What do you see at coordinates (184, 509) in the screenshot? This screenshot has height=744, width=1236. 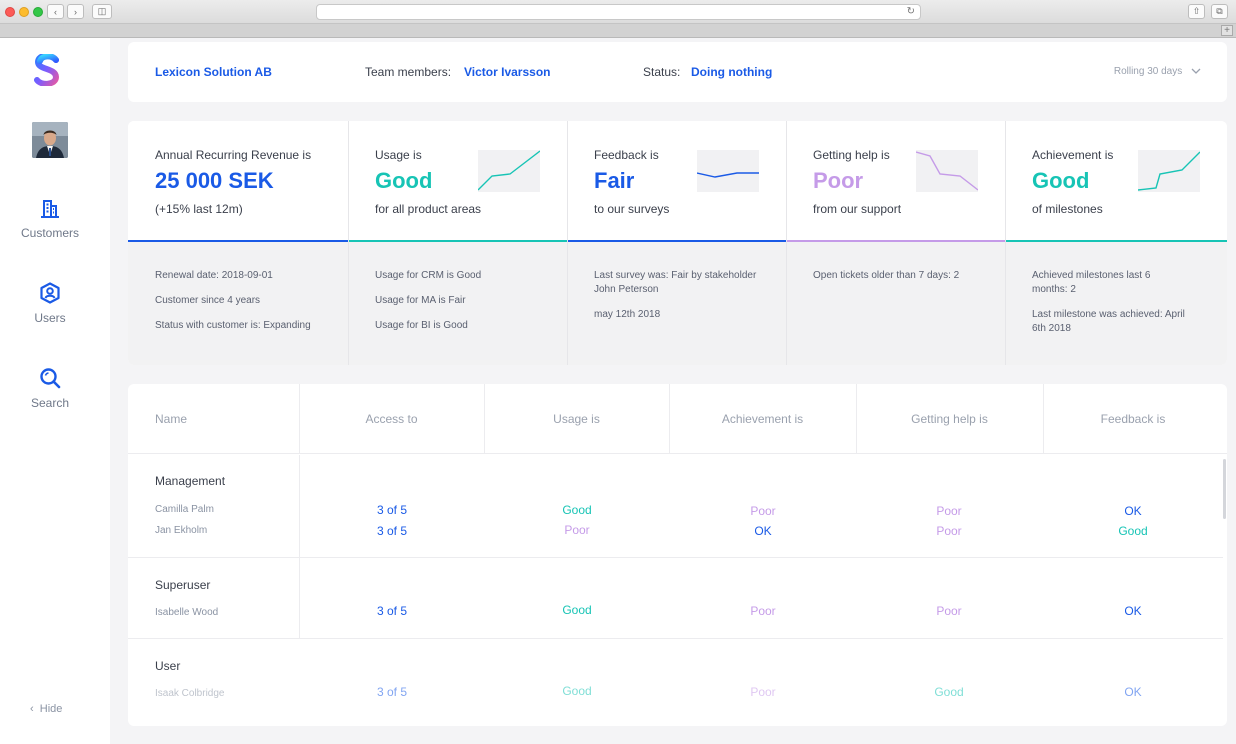 I see `person-name: Camilla Palm` at bounding box center [184, 509].